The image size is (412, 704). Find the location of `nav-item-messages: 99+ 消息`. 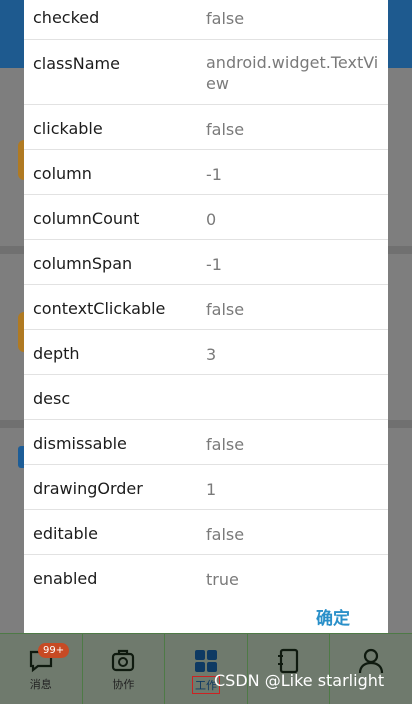

nav-item-messages: 99+ 消息 is located at coordinates (41, 669).